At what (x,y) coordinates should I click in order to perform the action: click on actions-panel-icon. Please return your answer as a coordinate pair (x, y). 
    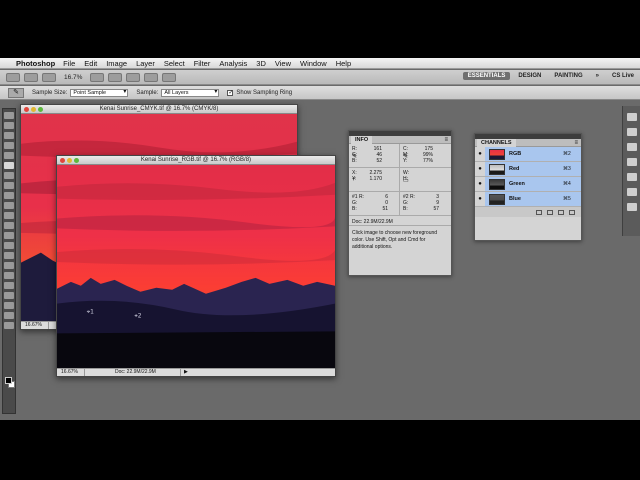
    Looking at the image, I should click on (632, 192).